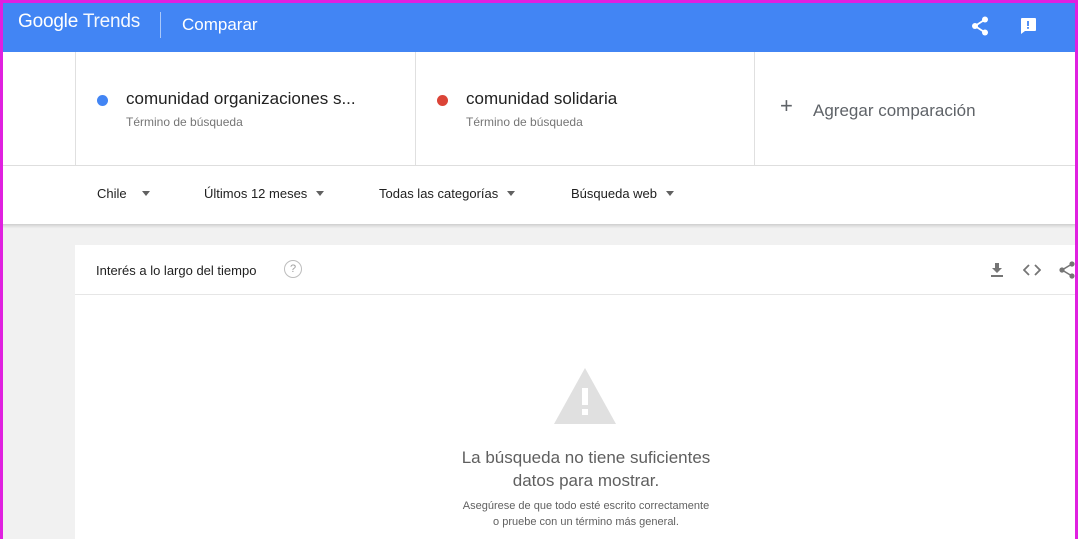  I want to click on embed-code-icon, so click(1032, 270).